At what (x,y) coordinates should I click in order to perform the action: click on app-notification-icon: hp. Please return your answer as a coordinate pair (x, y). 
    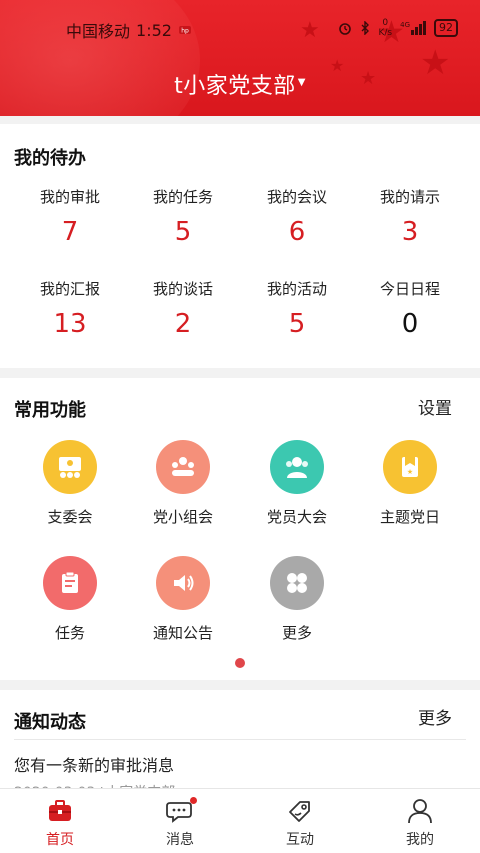
    Looking at the image, I should click on (184, 30).